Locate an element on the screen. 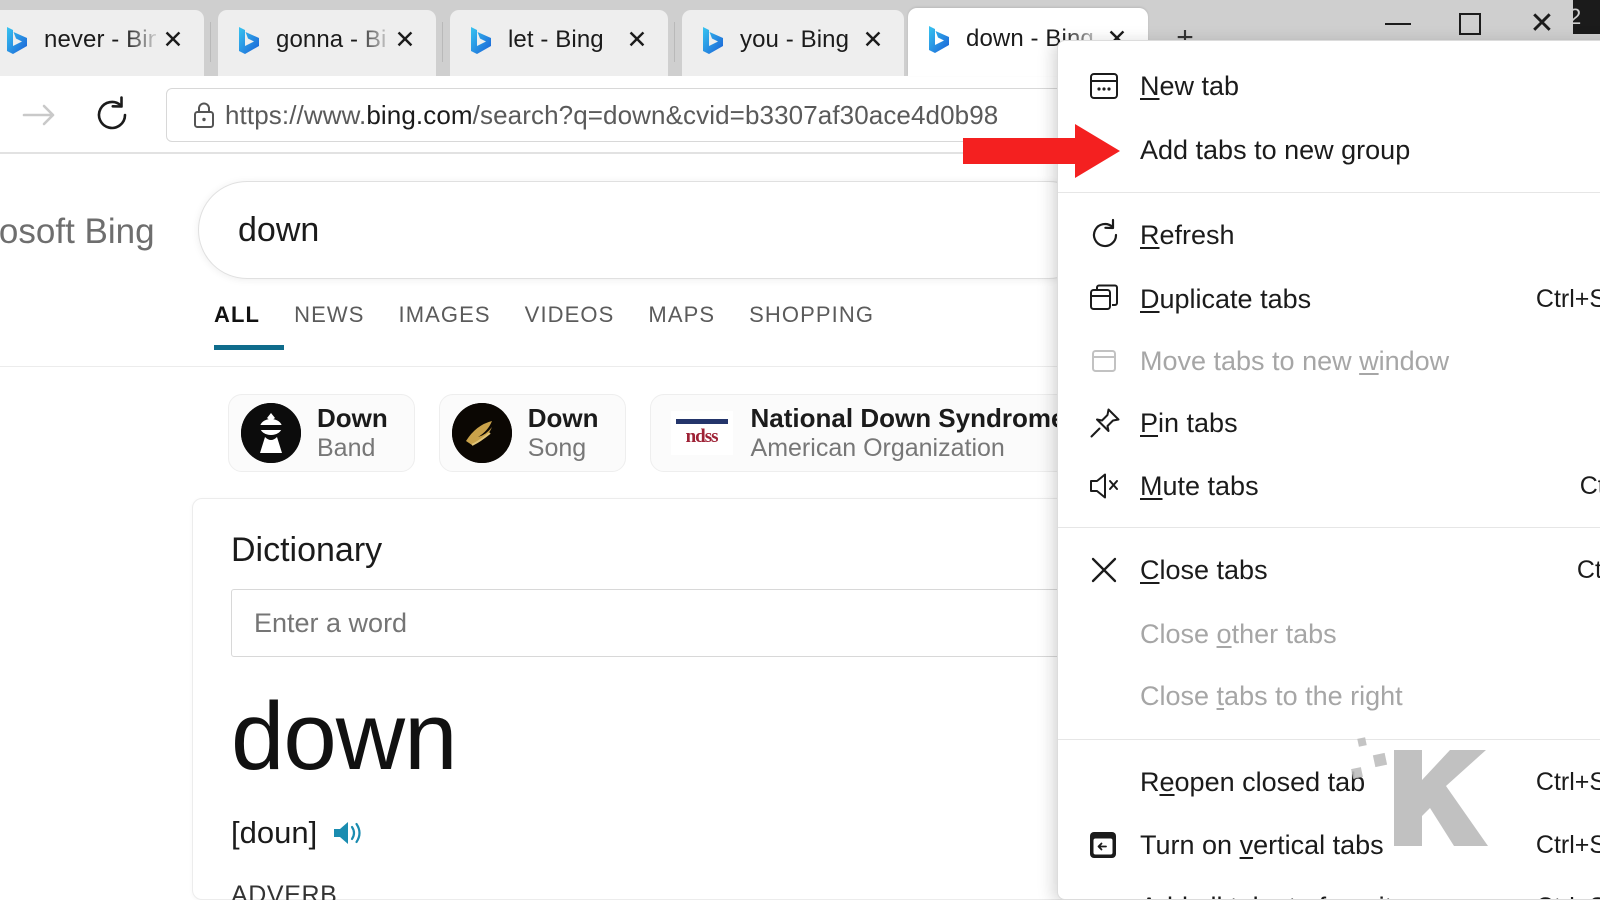  menu-item-label: Mute tabs is located at coordinates (1199, 486).